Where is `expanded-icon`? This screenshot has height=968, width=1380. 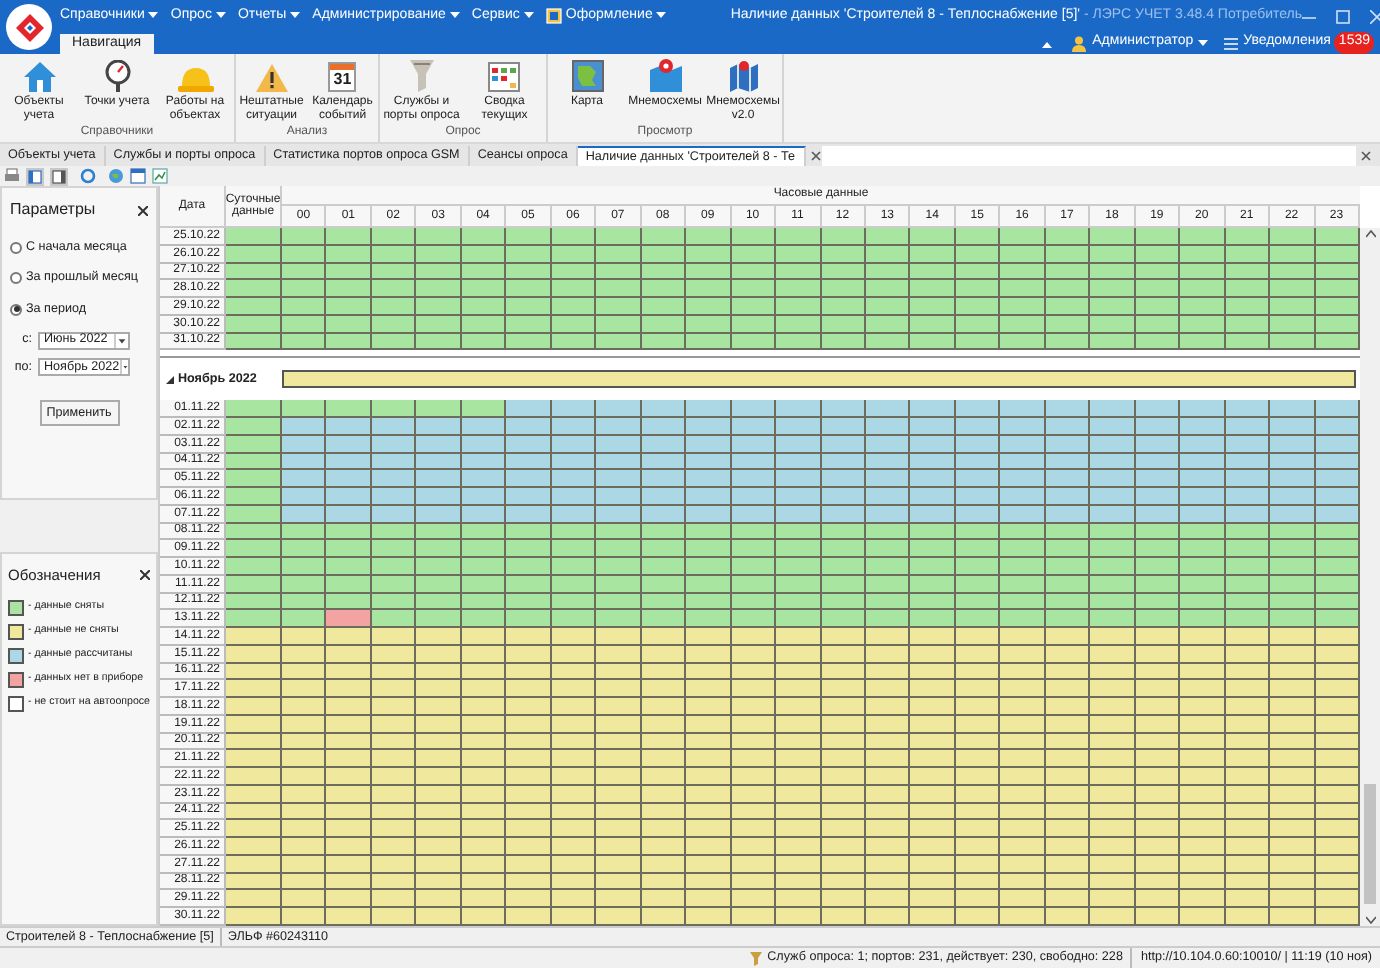
expanded-icon is located at coordinates (170, 379).